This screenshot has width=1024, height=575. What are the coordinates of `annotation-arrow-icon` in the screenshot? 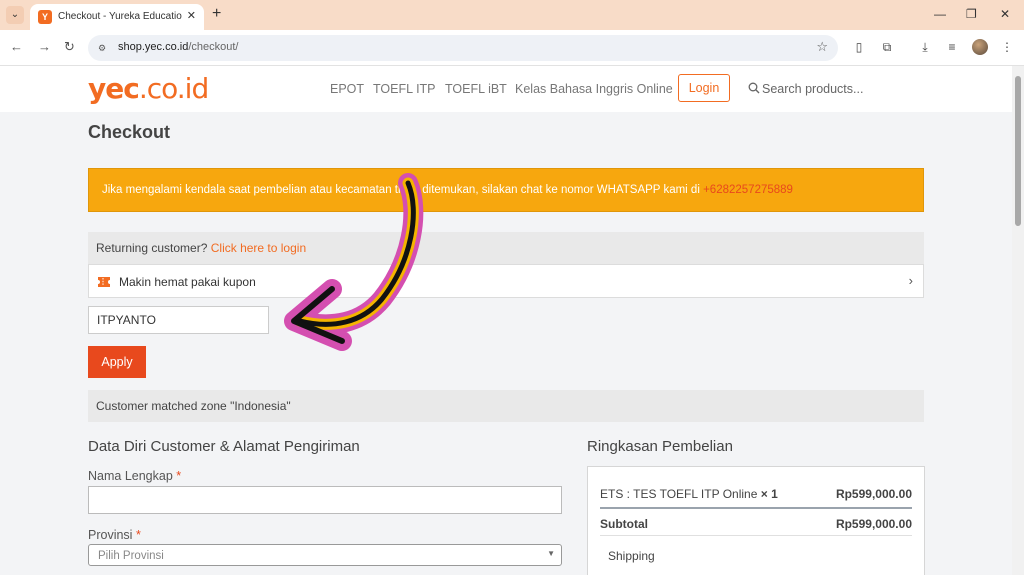 It's located at (354, 262).